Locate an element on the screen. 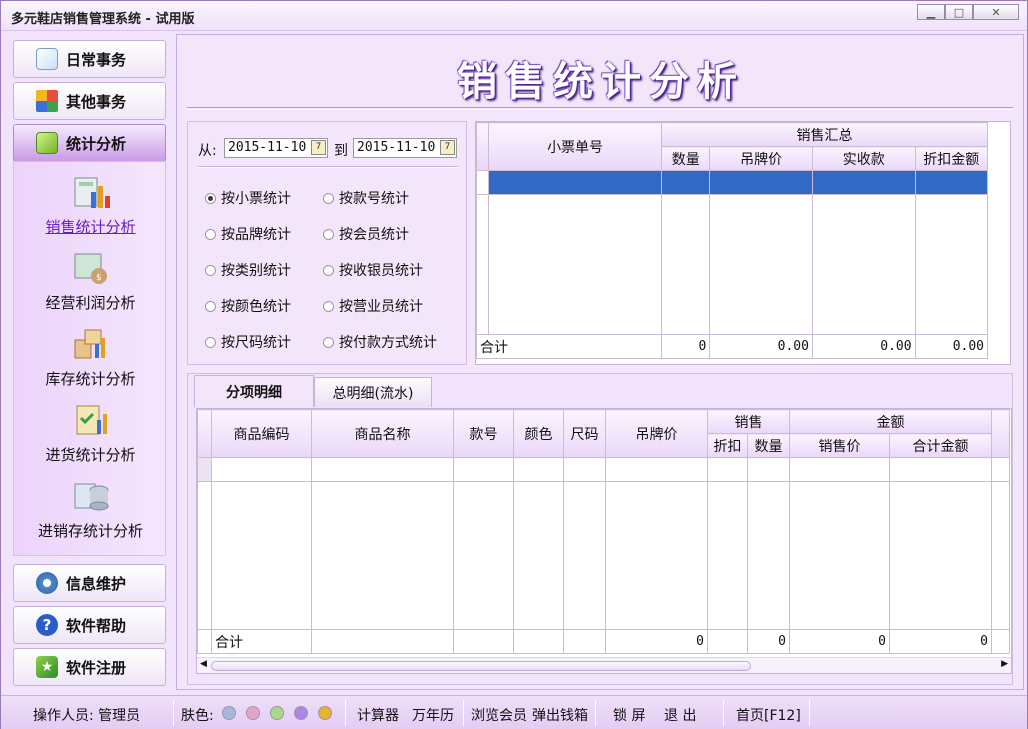 The height and width of the screenshot is (729, 1028). nav-statistics-button: 统计分析 is located at coordinates (89, 143).